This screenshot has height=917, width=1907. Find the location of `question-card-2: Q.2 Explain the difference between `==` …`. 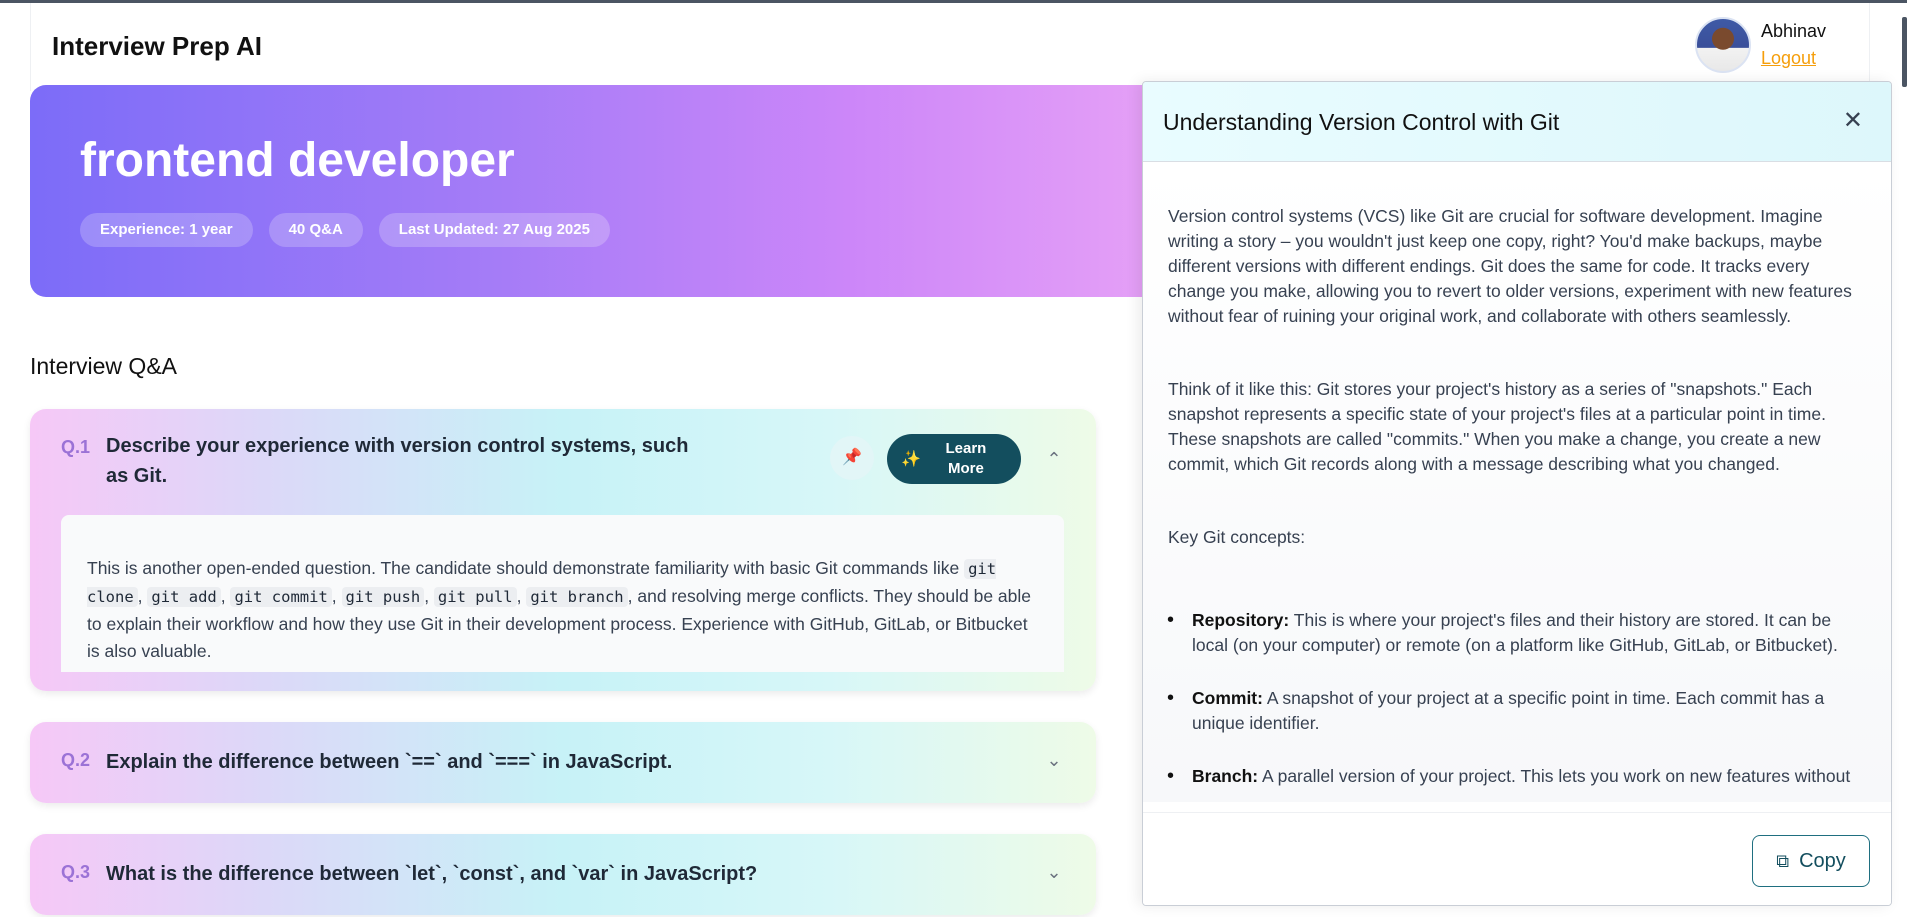

question-card-2: Q.2 Explain the difference between `==` … is located at coordinates (563, 762).